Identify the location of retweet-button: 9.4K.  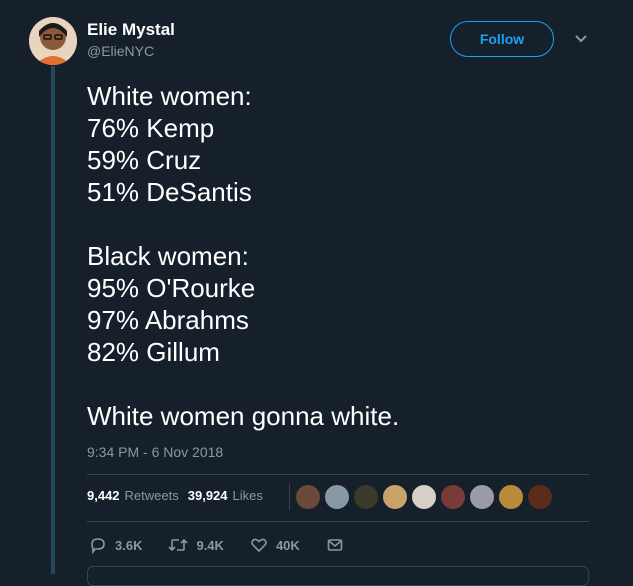
(196, 545).